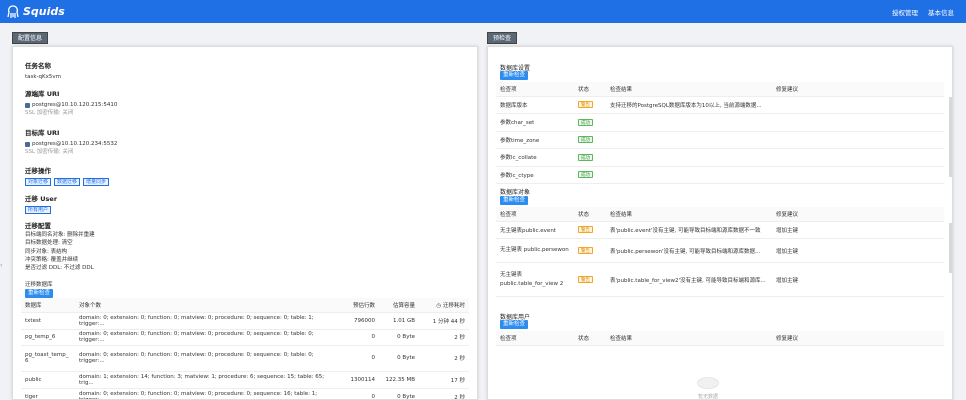 This screenshot has height=400, width=966. I want to click on check-item: 参数lc_collate, so click(535, 157).